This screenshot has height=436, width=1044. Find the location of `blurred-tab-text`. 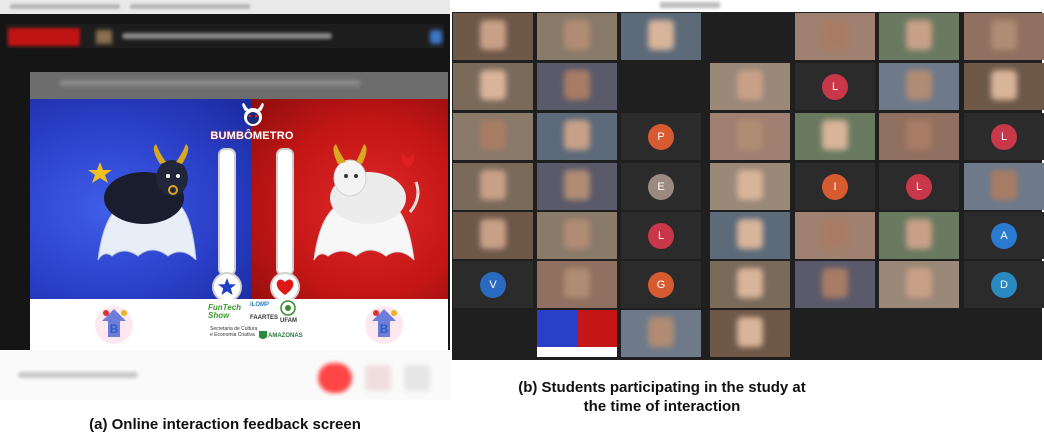

blurred-tab-text is located at coordinates (190, 6).